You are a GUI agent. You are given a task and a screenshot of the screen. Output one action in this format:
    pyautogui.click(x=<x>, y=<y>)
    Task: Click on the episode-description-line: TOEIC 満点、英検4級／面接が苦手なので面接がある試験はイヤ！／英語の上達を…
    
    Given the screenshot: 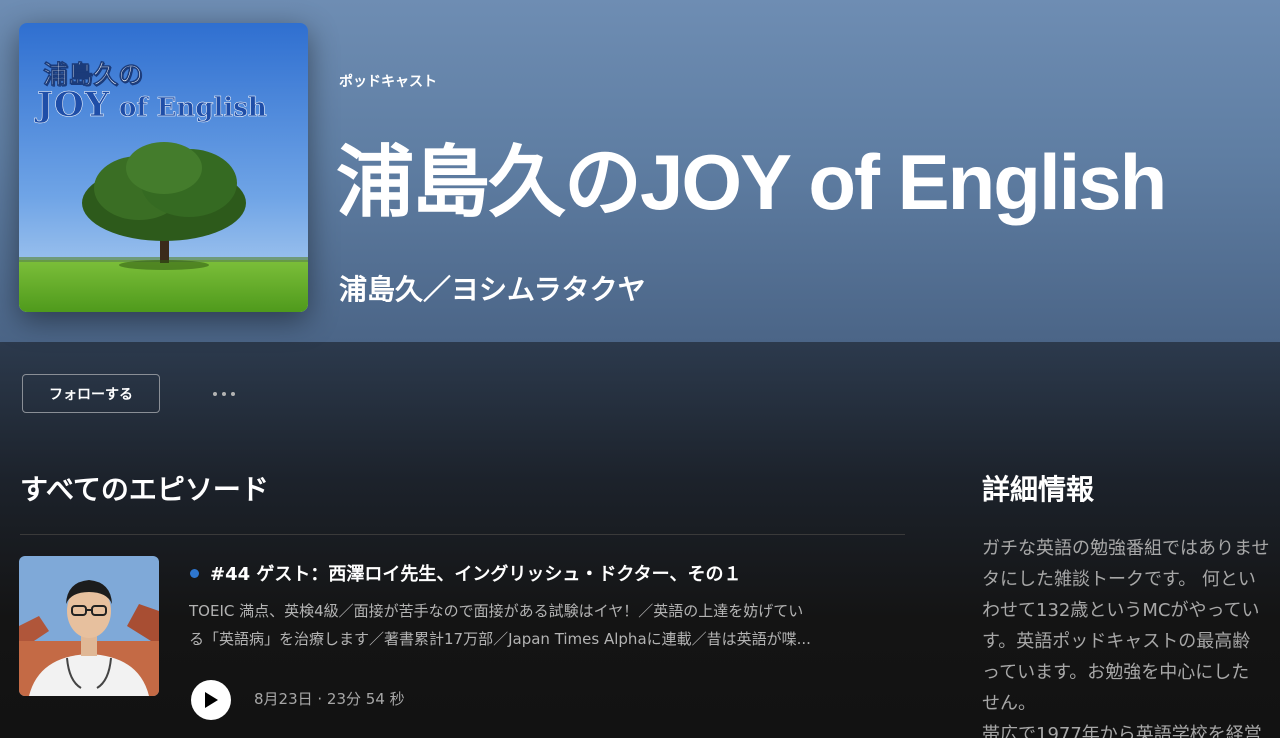 What is the action you would take?
    pyautogui.click(x=496, y=611)
    